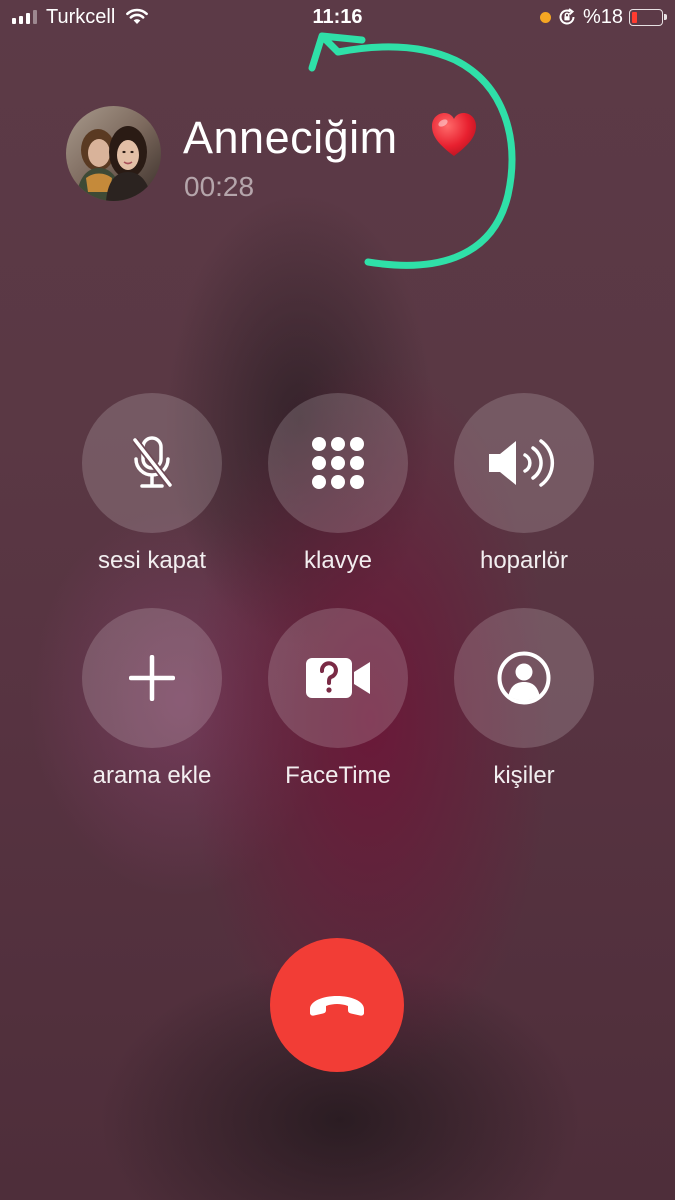 This screenshot has width=675, height=1200. What do you see at coordinates (648, 17) in the screenshot?
I see `battery-icon` at bounding box center [648, 17].